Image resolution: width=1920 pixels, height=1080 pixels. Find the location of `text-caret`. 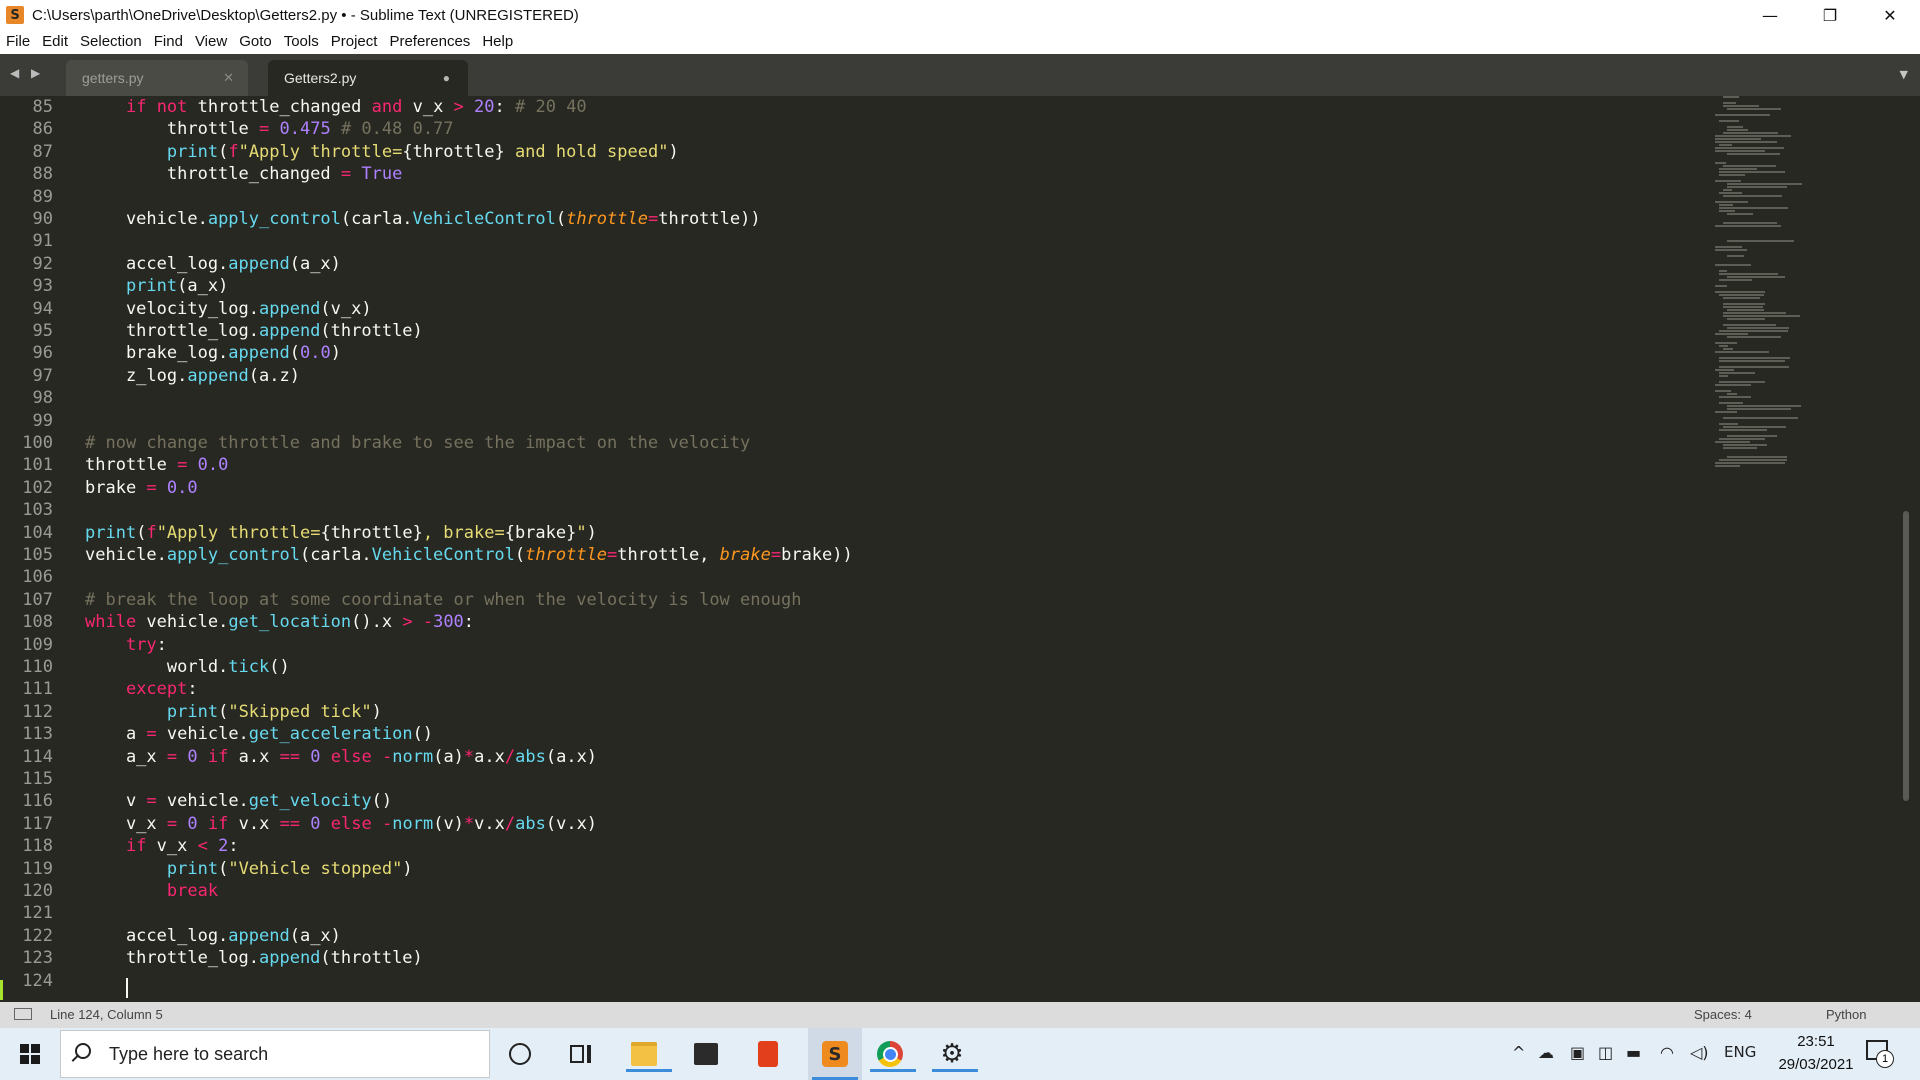

text-caret is located at coordinates (127, 988).